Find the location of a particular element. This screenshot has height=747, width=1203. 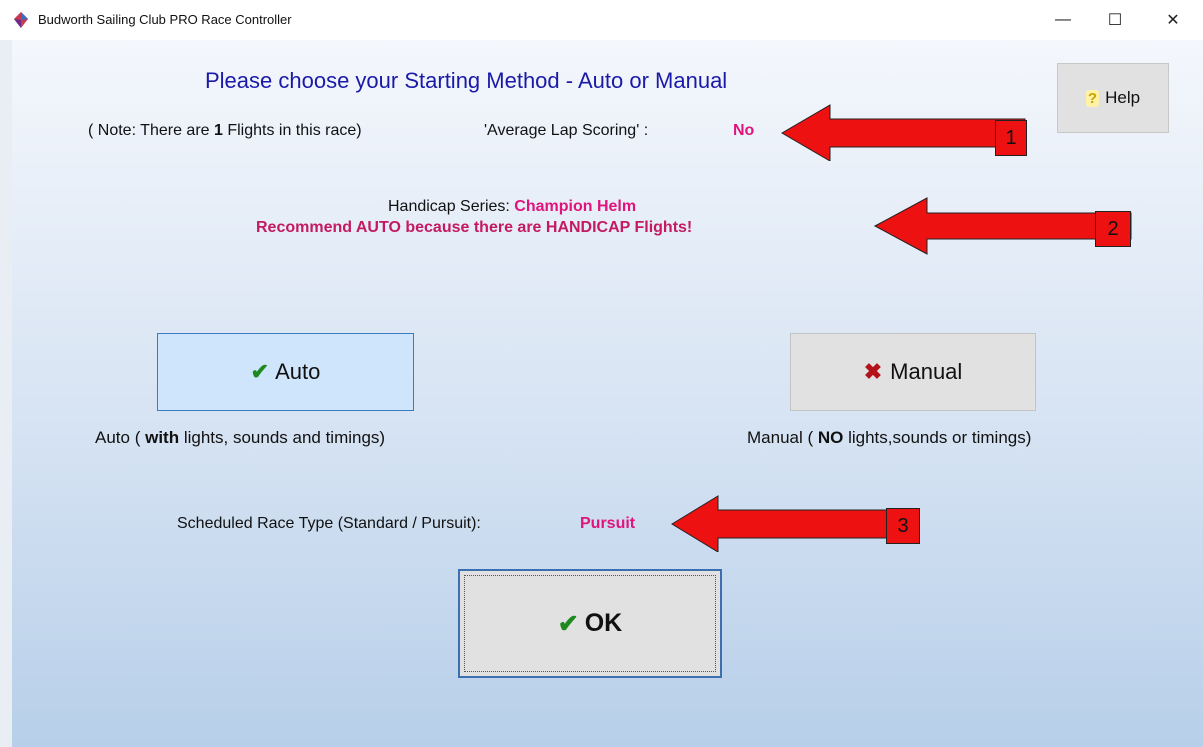

auto-description: Auto ( with lights, sounds and timings) is located at coordinates (240, 438).